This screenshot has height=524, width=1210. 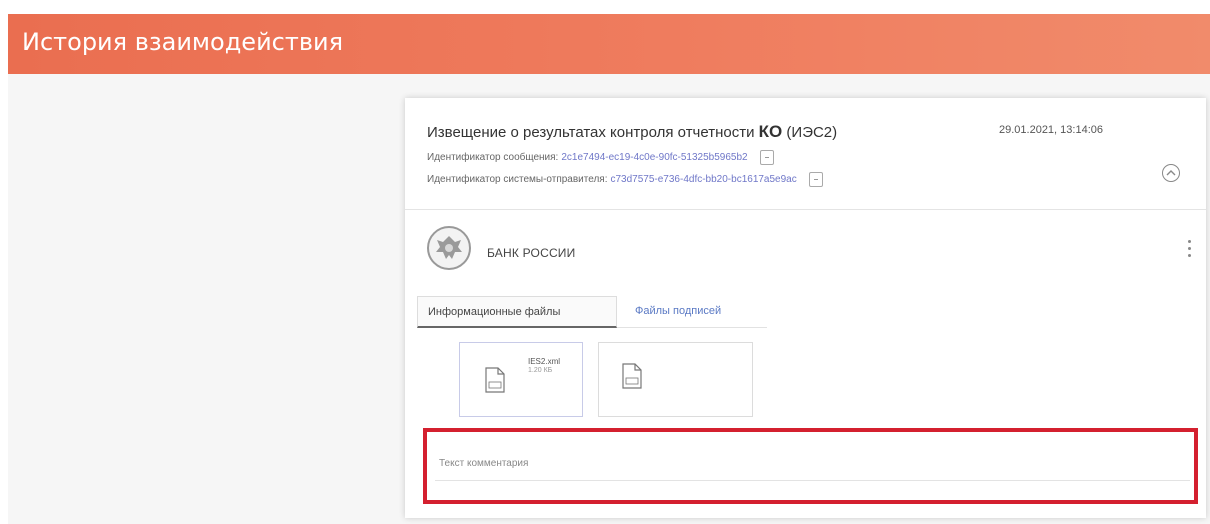 What do you see at coordinates (812, 132) in the screenshot?
I see `message-title-code: (ИЭС2)` at bounding box center [812, 132].